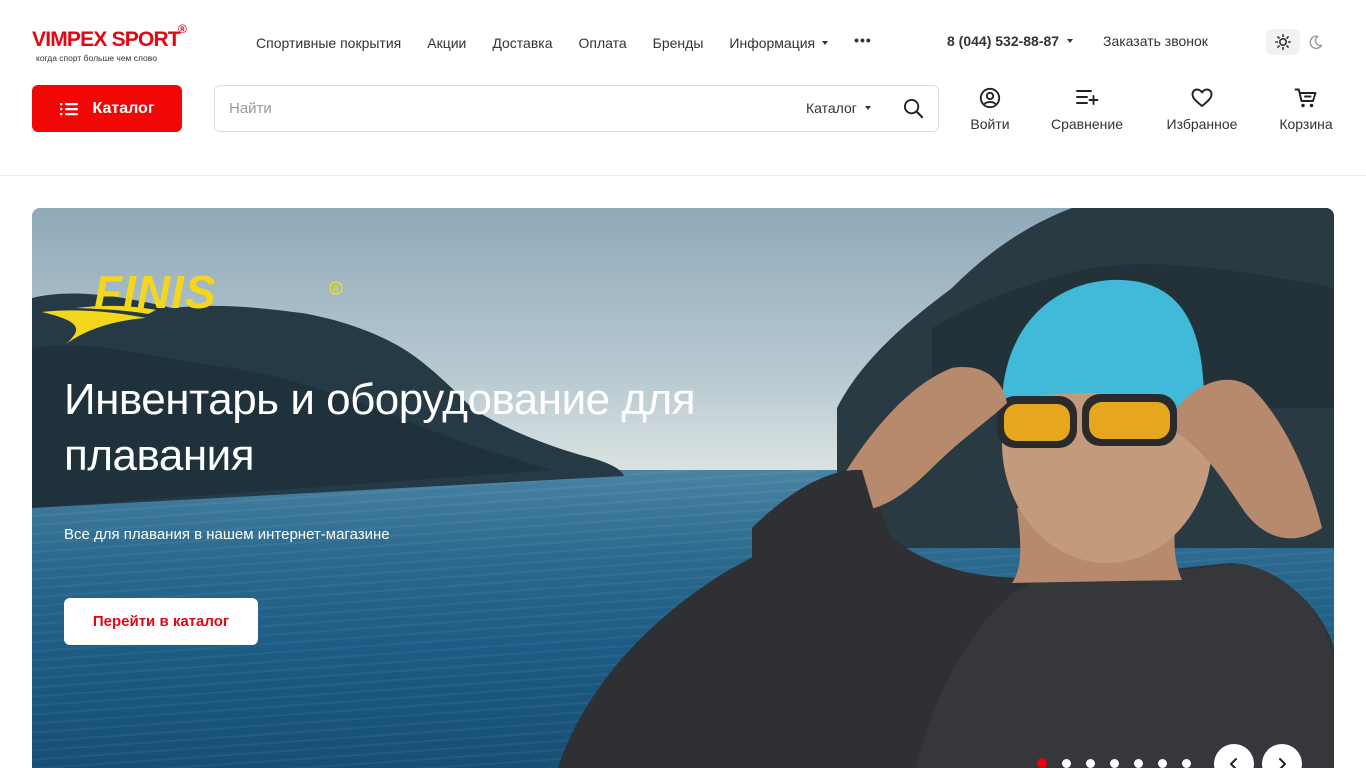  Describe the element at coordinates (603, 43) in the screenshot. I see `nav-item-payment: Оплата` at that location.